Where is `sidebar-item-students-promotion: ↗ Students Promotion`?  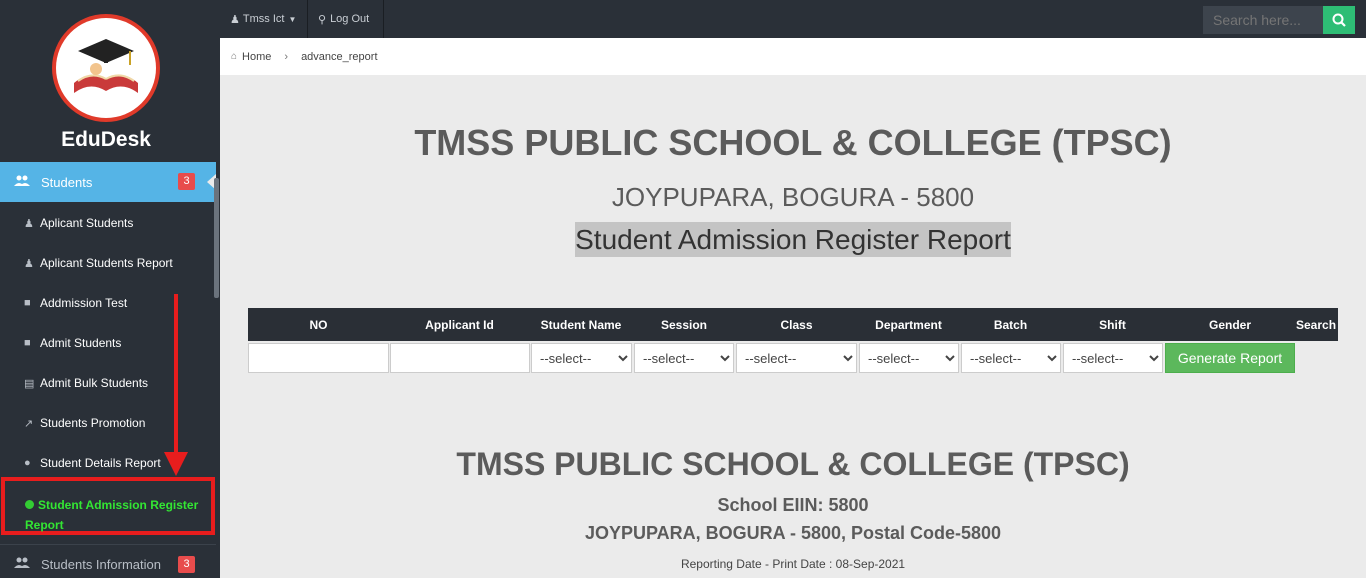 sidebar-item-students-promotion: ↗ Students Promotion is located at coordinates (108, 423).